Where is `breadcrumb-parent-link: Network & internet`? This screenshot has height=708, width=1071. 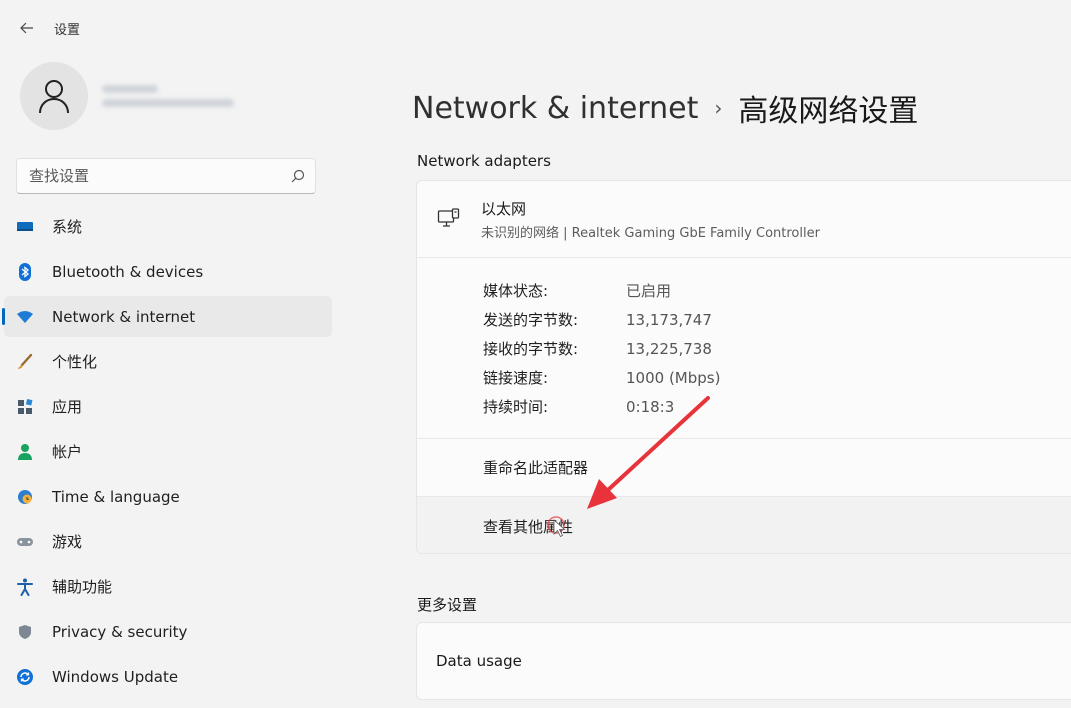 breadcrumb-parent-link: Network & internet is located at coordinates (555, 108).